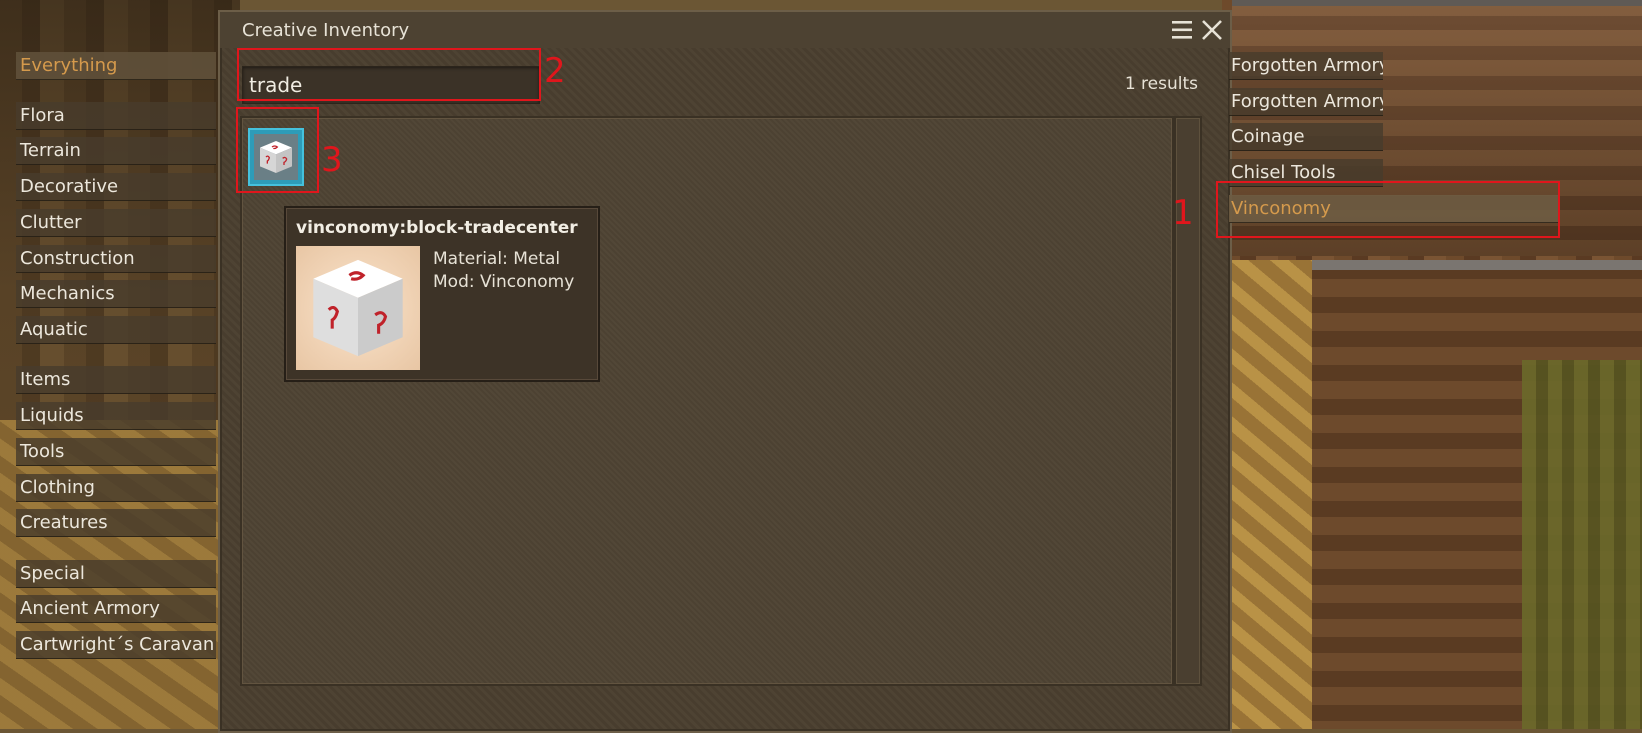 The height and width of the screenshot is (733, 1642). I want to click on tooltip-mod: Mod: Vinconomy, so click(504, 282).